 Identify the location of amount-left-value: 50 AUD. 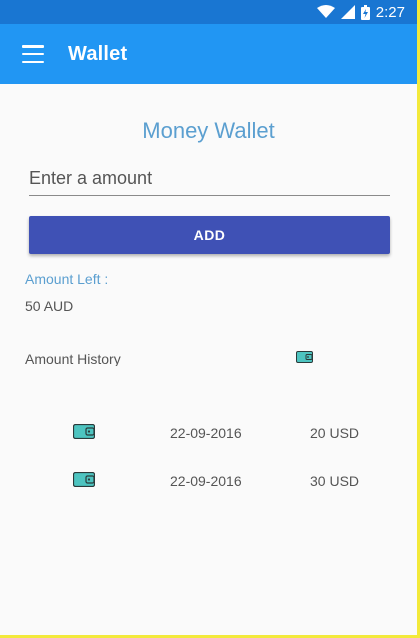
(49, 306).